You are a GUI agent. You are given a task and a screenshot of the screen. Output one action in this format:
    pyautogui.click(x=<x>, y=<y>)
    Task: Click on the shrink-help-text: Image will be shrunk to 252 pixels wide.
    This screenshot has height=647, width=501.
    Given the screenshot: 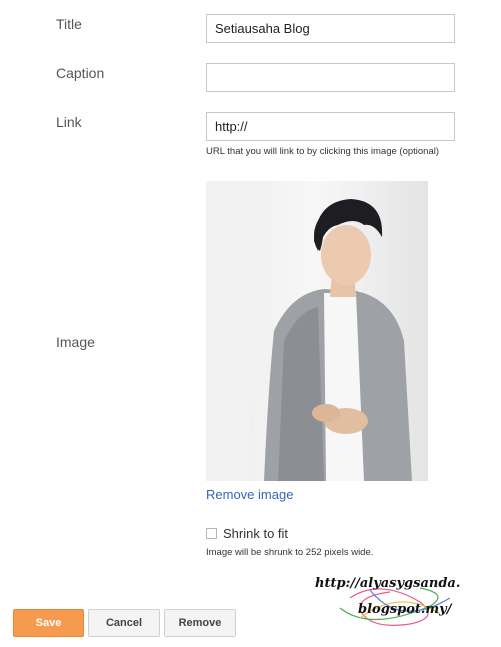 What is the action you would take?
    pyautogui.click(x=290, y=552)
    